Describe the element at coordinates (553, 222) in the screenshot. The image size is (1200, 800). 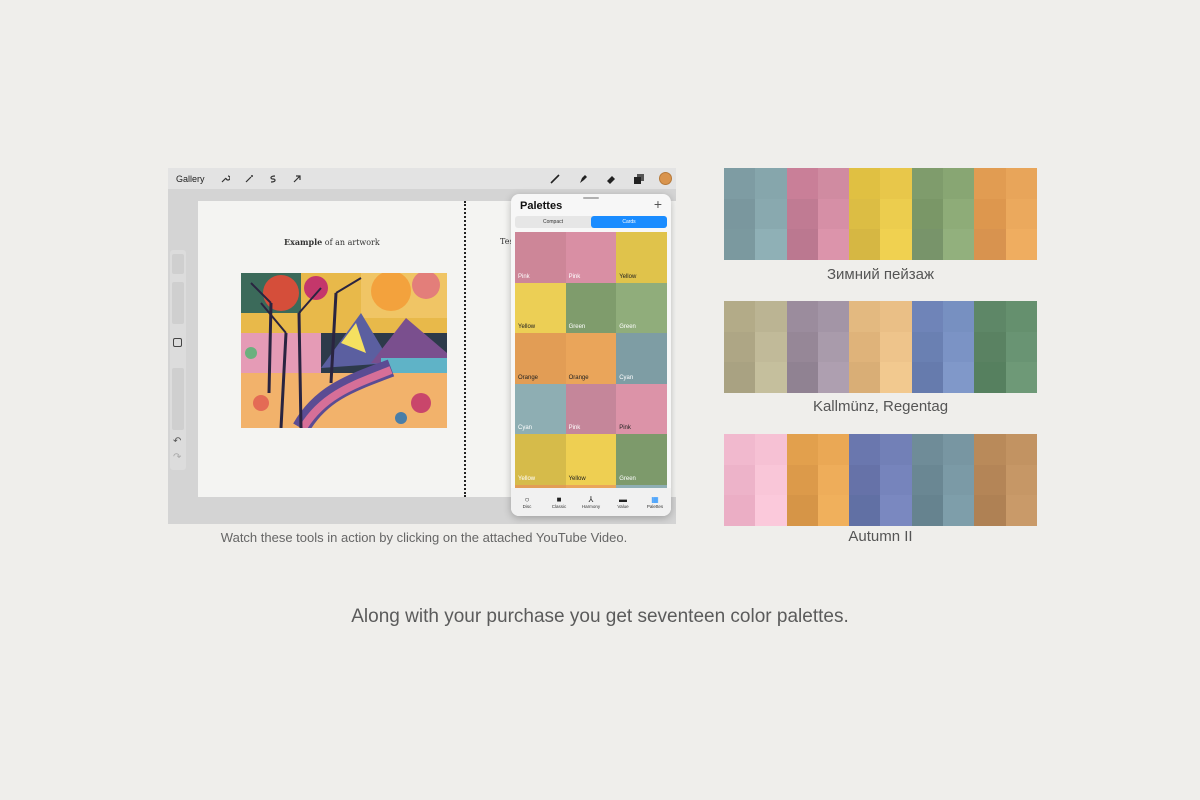
I see `compact-view-button: Compact` at that location.